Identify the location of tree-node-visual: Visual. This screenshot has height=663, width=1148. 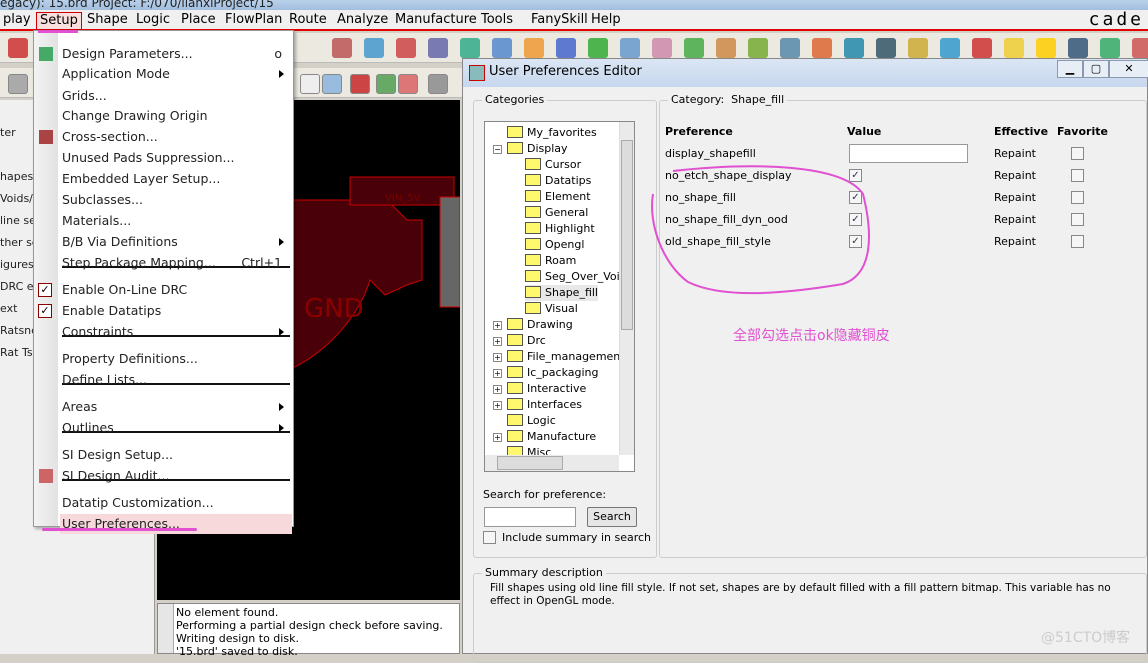
(551, 309).